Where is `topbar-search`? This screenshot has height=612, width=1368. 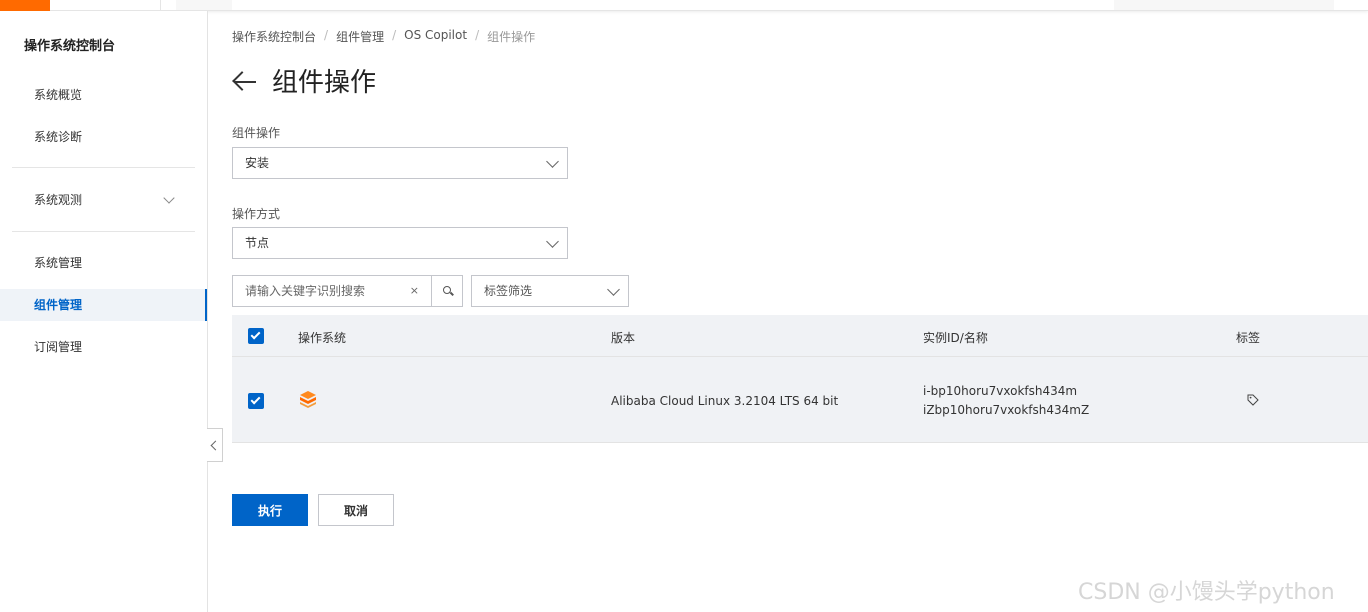 topbar-search is located at coordinates (1224, 5).